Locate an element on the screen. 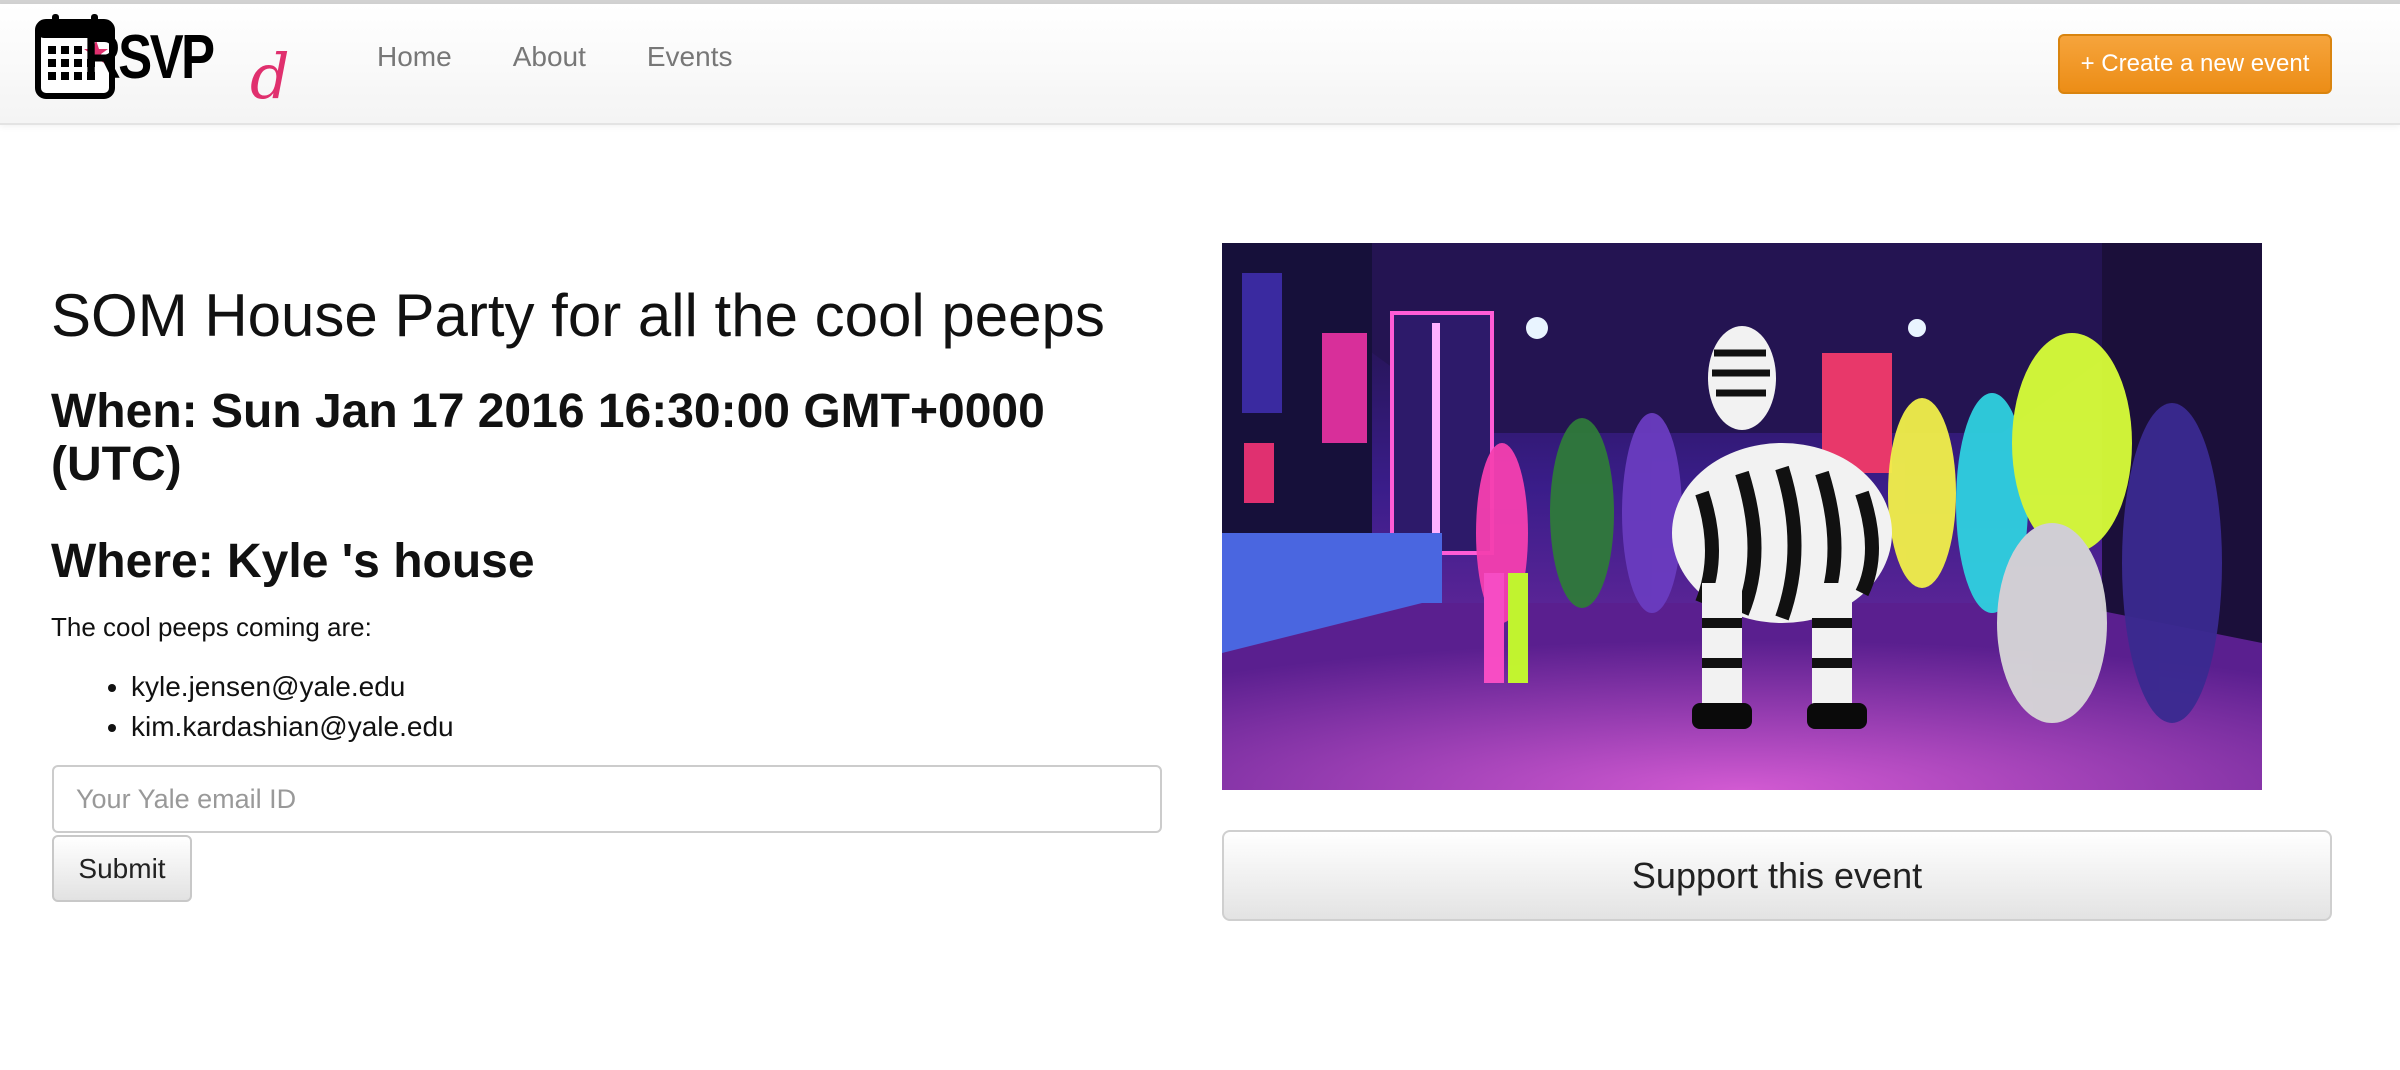  attendee-item: kim.kardashian@yale.edu is located at coordinates (292, 727).